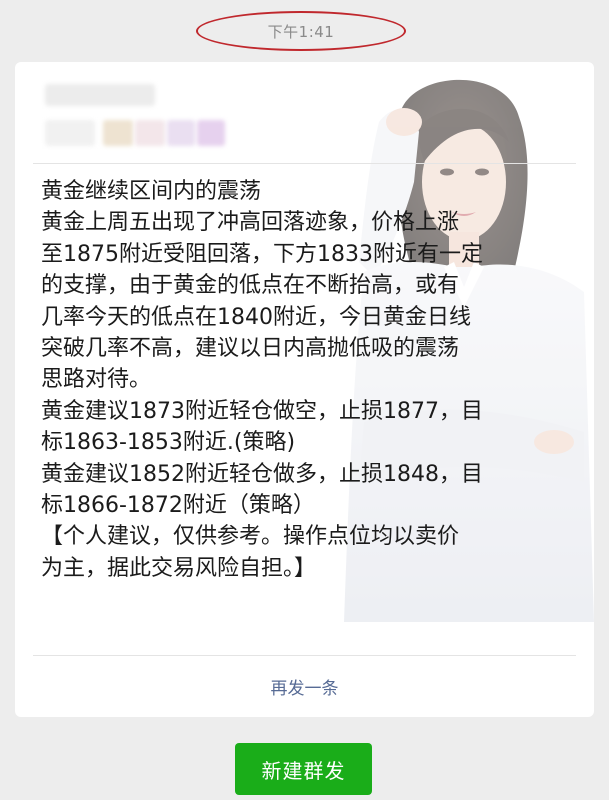  What do you see at coordinates (303, 769) in the screenshot?
I see `new-broadcast-button: 新建群发` at bounding box center [303, 769].